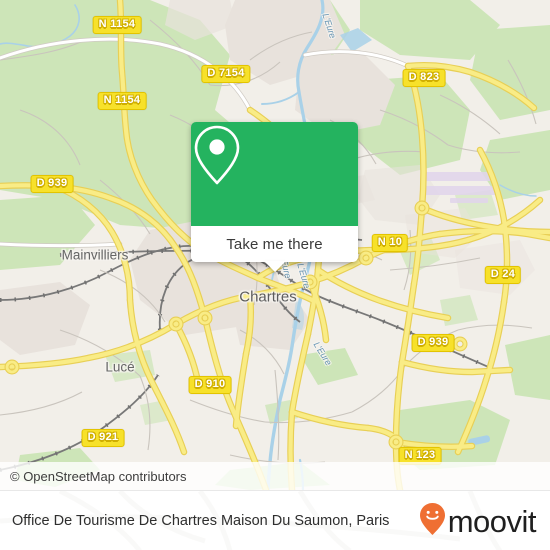  I want to click on road-shield-d939: D 939, so click(52, 184).